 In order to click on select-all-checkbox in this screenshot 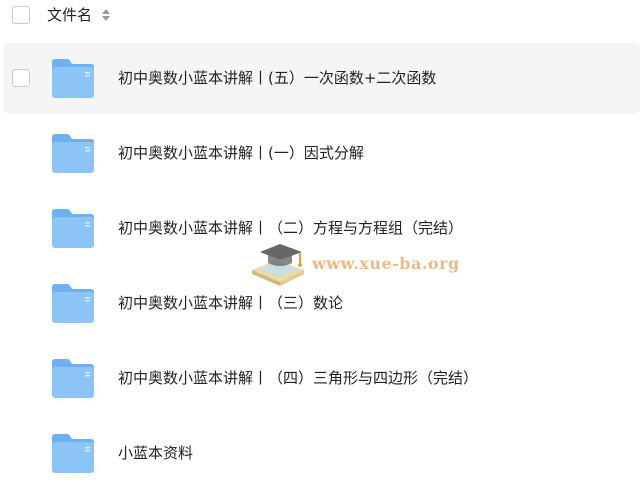, I will do `click(21, 15)`.